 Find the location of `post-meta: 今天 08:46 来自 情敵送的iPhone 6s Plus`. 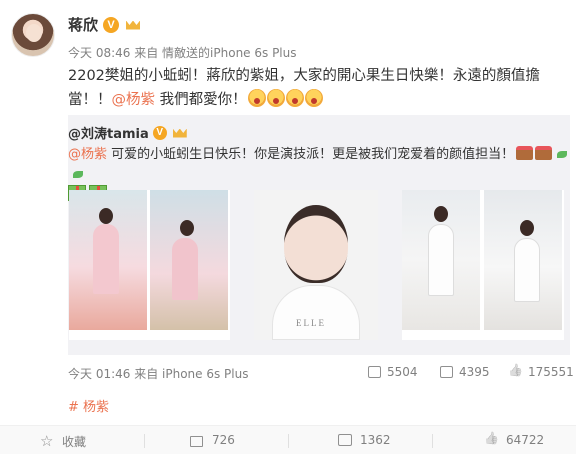

post-meta: 今天 08:46 来自 情敵送的iPhone 6s Plus is located at coordinates (182, 52).